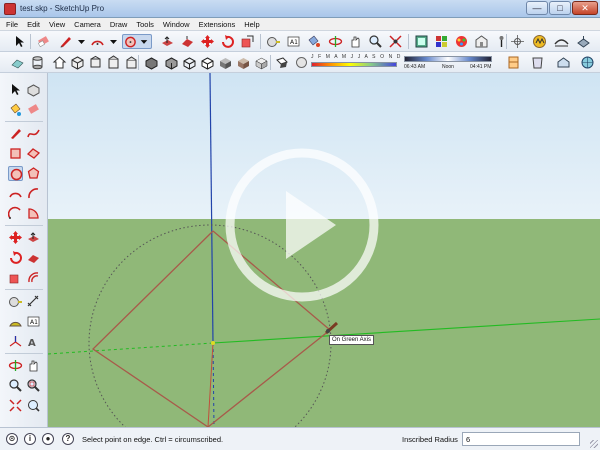 The height and width of the screenshot is (450, 600). Describe the element at coordinates (441, 41) in the screenshot. I see `materials-icon` at that location.